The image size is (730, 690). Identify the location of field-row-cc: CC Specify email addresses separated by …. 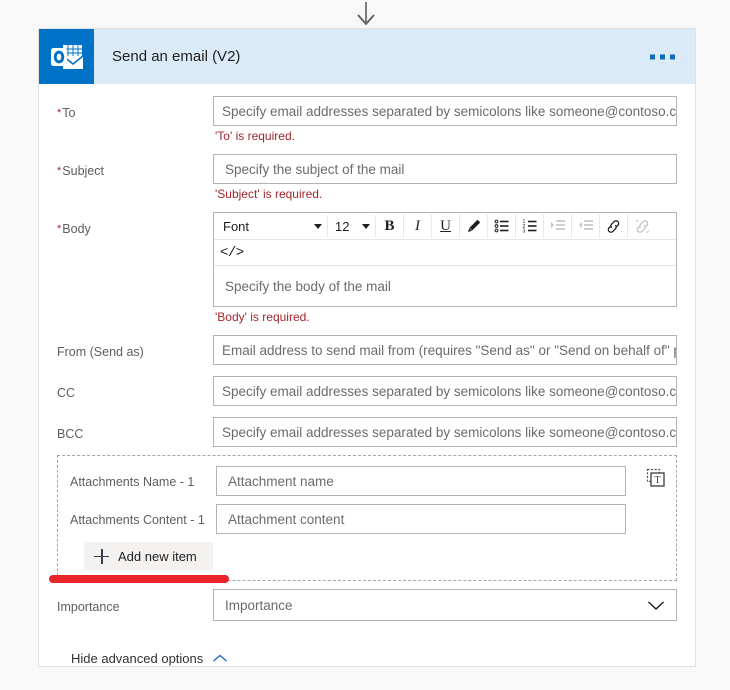
(367, 395).